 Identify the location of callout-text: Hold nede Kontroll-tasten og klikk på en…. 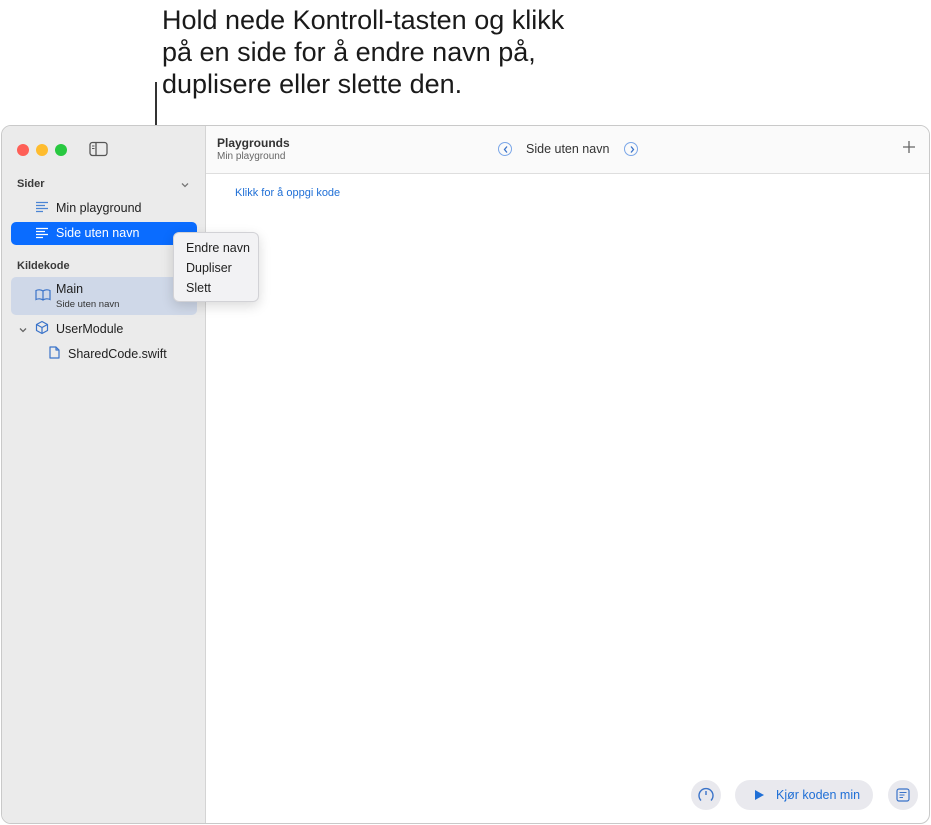
(363, 52).